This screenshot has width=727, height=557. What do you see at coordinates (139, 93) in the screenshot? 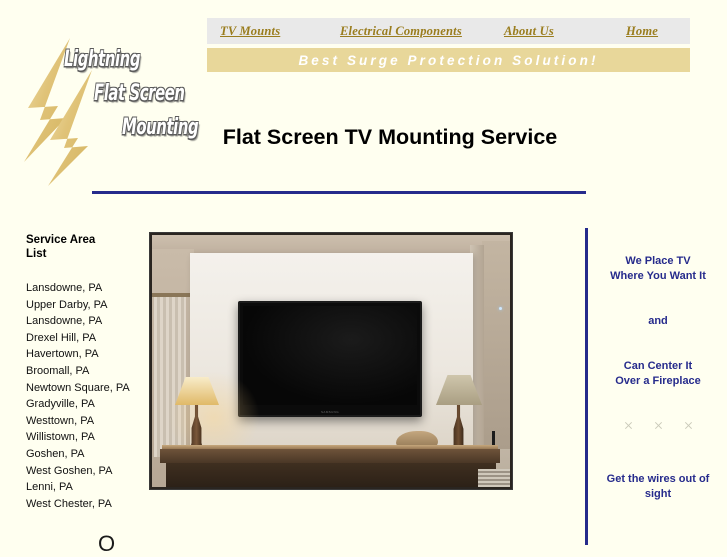
I see `logo-line-2: Flat Screen` at bounding box center [139, 93].